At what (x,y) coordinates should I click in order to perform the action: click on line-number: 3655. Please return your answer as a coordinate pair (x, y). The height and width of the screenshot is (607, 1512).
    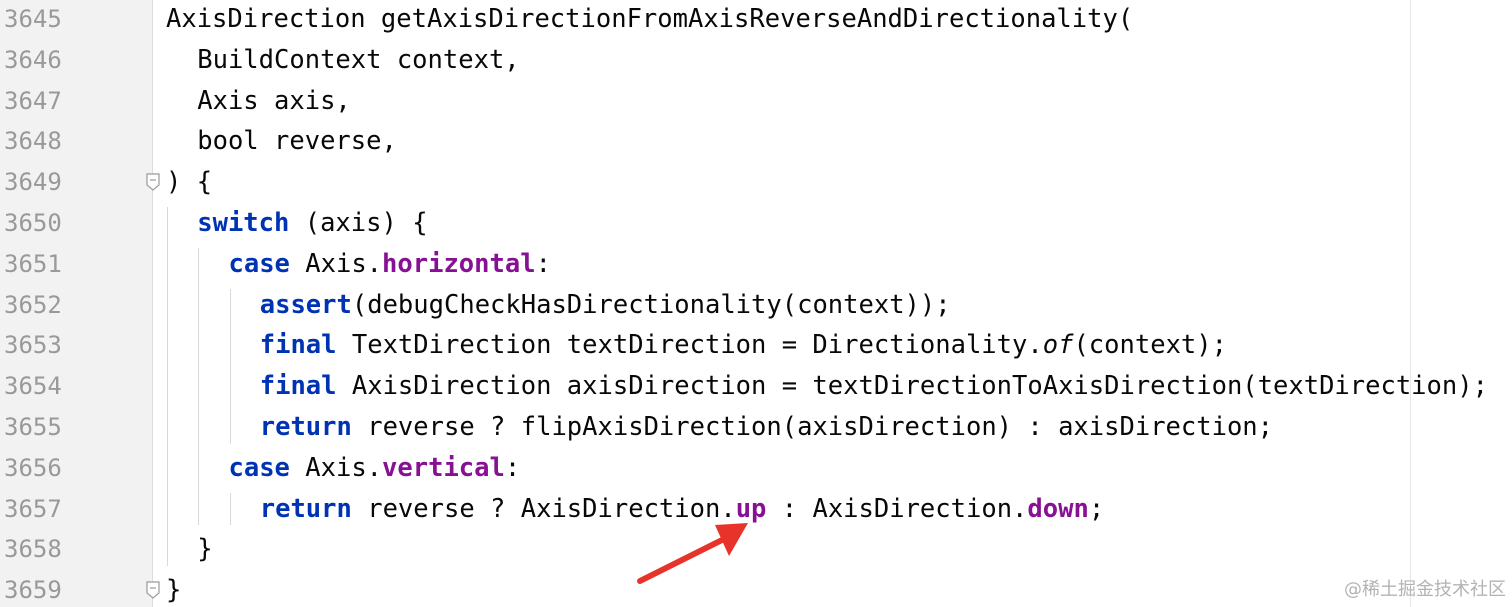
    Looking at the image, I should click on (33, 427).